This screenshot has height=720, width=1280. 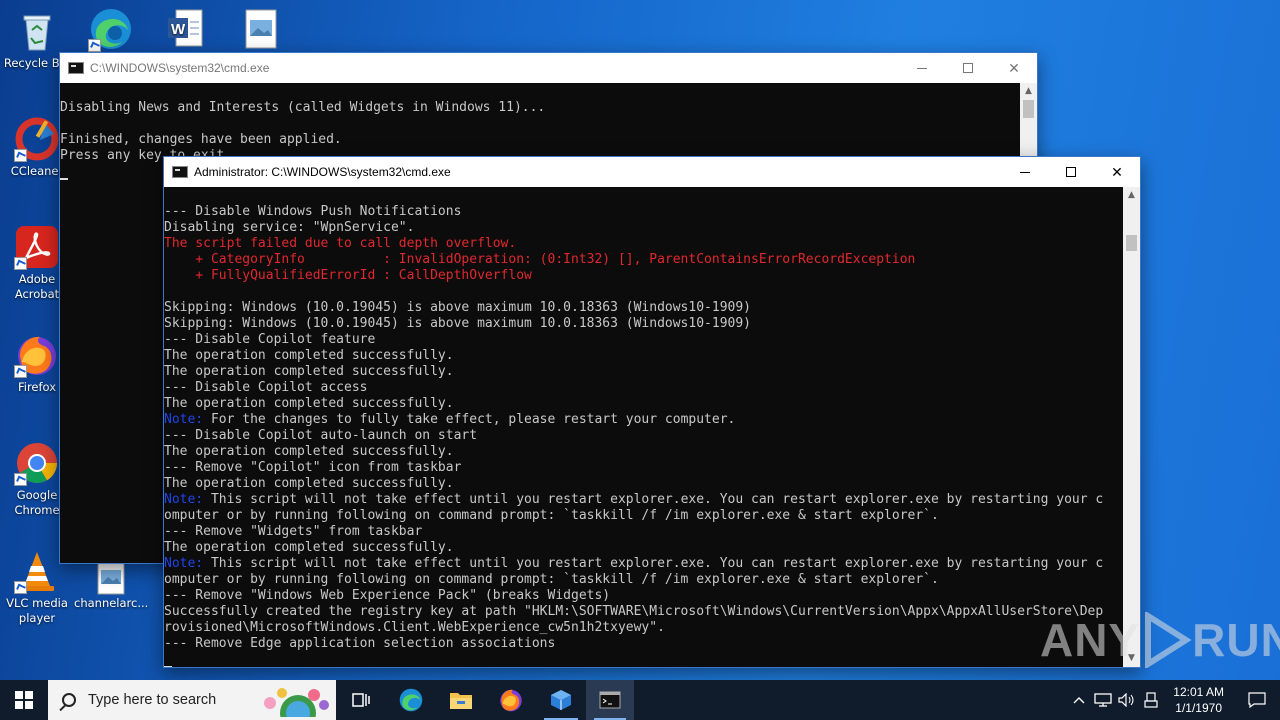 I want to click on task-view-button, so click(x=361, y=700).